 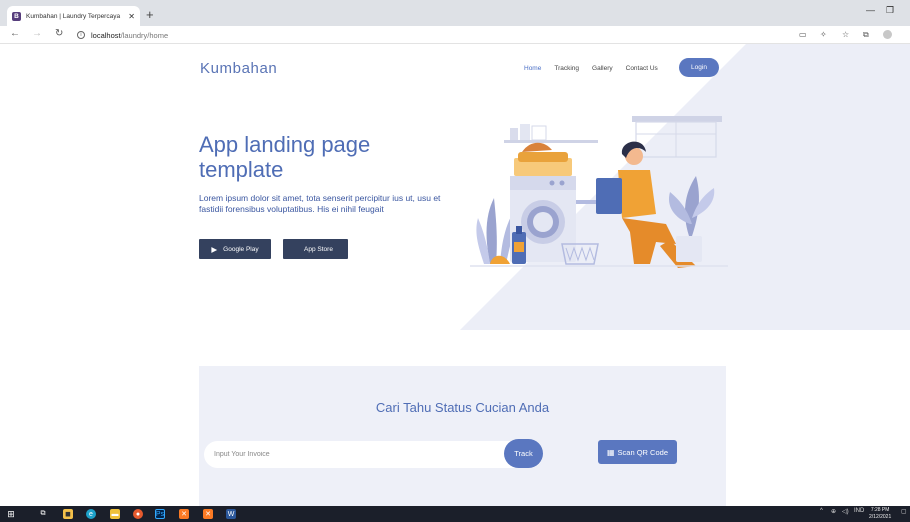 What do you see at coordinates (823, 34) in the screenshot?
I see `extension-icon: ✧` at bounding box center [823, 34].